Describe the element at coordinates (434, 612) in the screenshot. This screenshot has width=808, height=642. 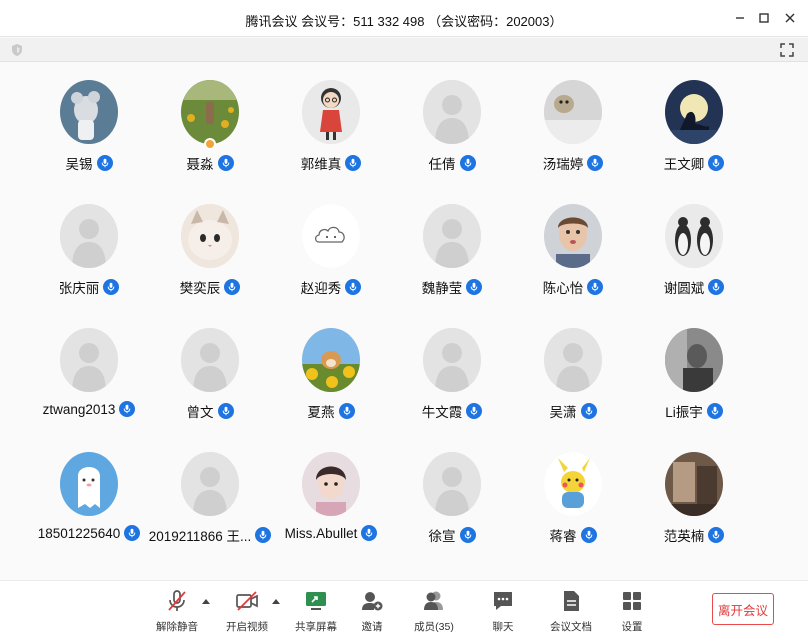
I see `members-button: 成员(35)` at that location.